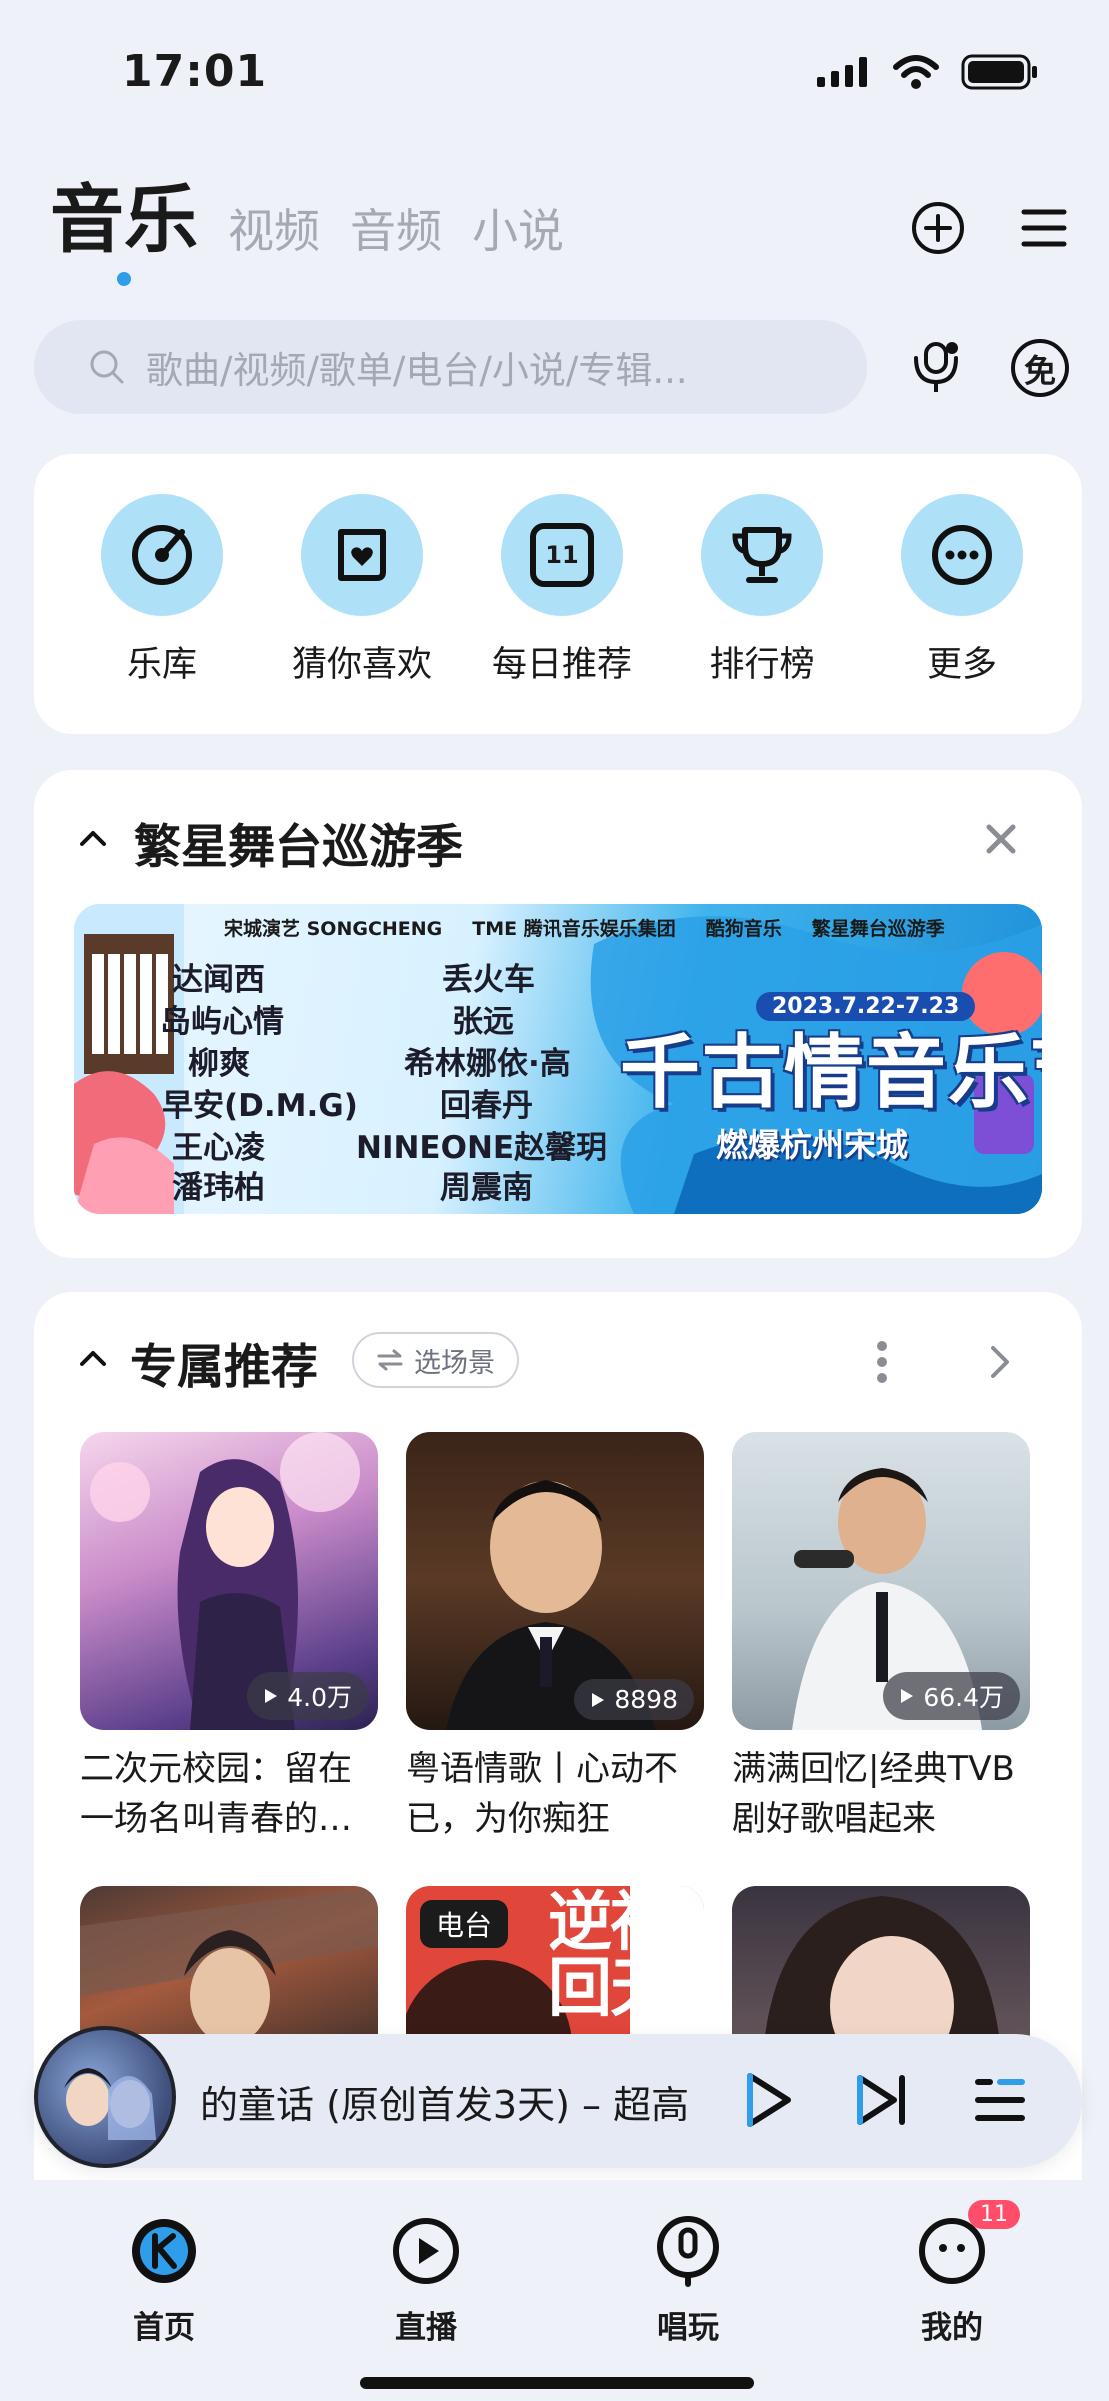 This screenshot has width=1109, height=2401. I want to click on logo-kugou: 酷狗音乐, so click(743, 929).